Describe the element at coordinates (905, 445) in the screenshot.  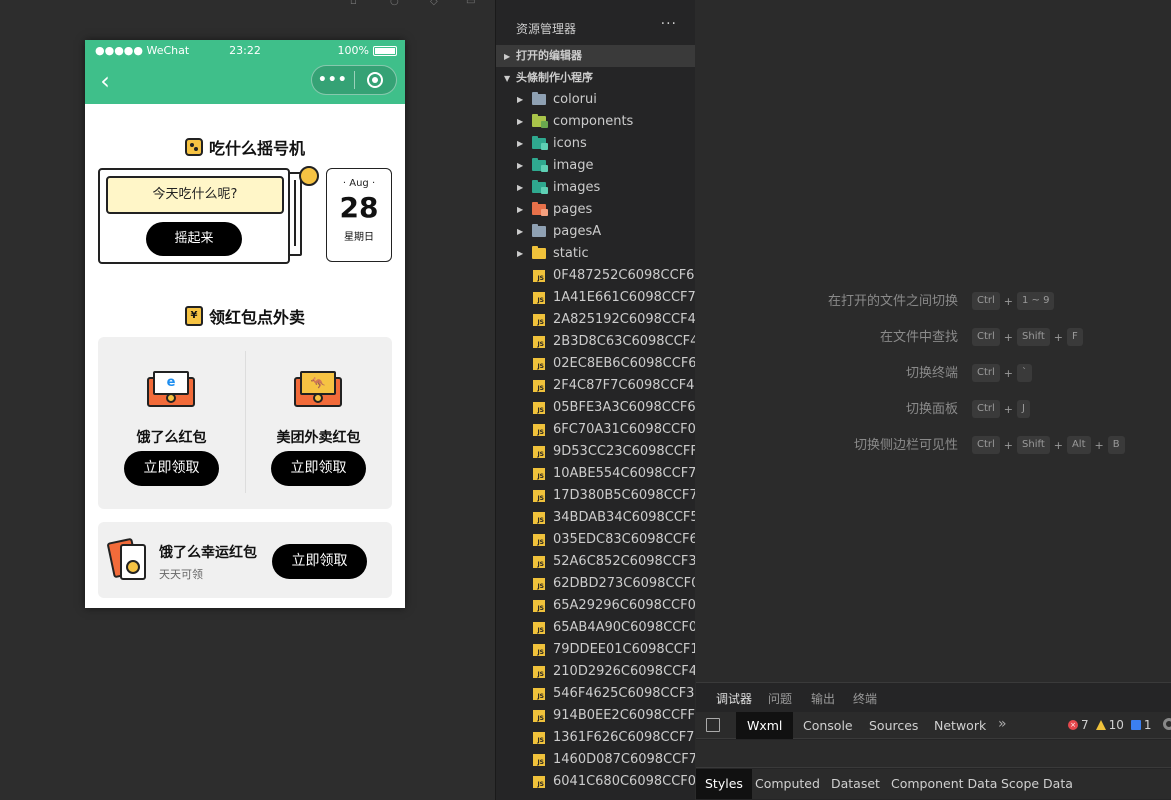
I see `shortcut-label: 切换侧边栏可见性` at that location.